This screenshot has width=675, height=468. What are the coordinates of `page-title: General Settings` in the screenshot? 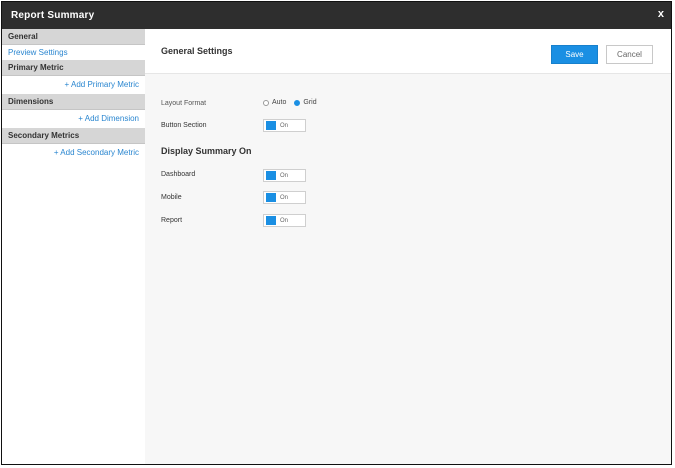 It's located at (197, 51).